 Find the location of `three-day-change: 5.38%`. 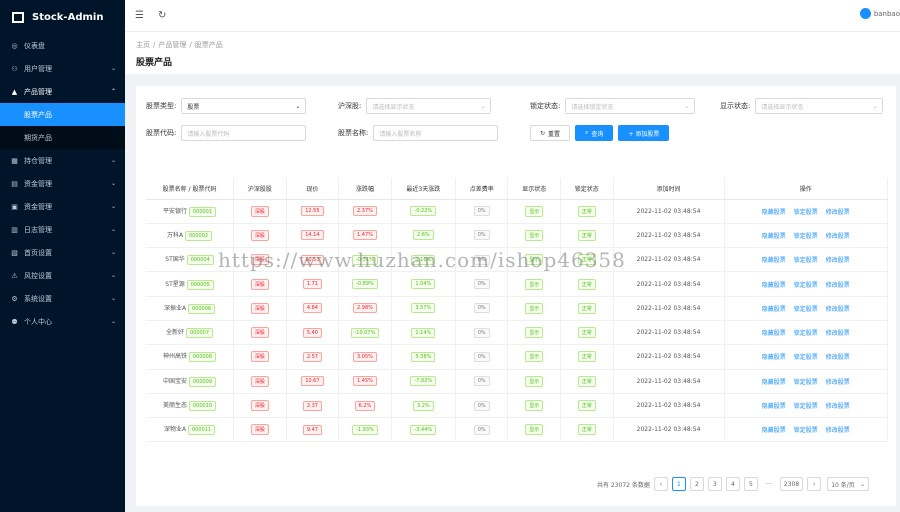

three-day-change: 5.38% is located at coordinates (423, 356).